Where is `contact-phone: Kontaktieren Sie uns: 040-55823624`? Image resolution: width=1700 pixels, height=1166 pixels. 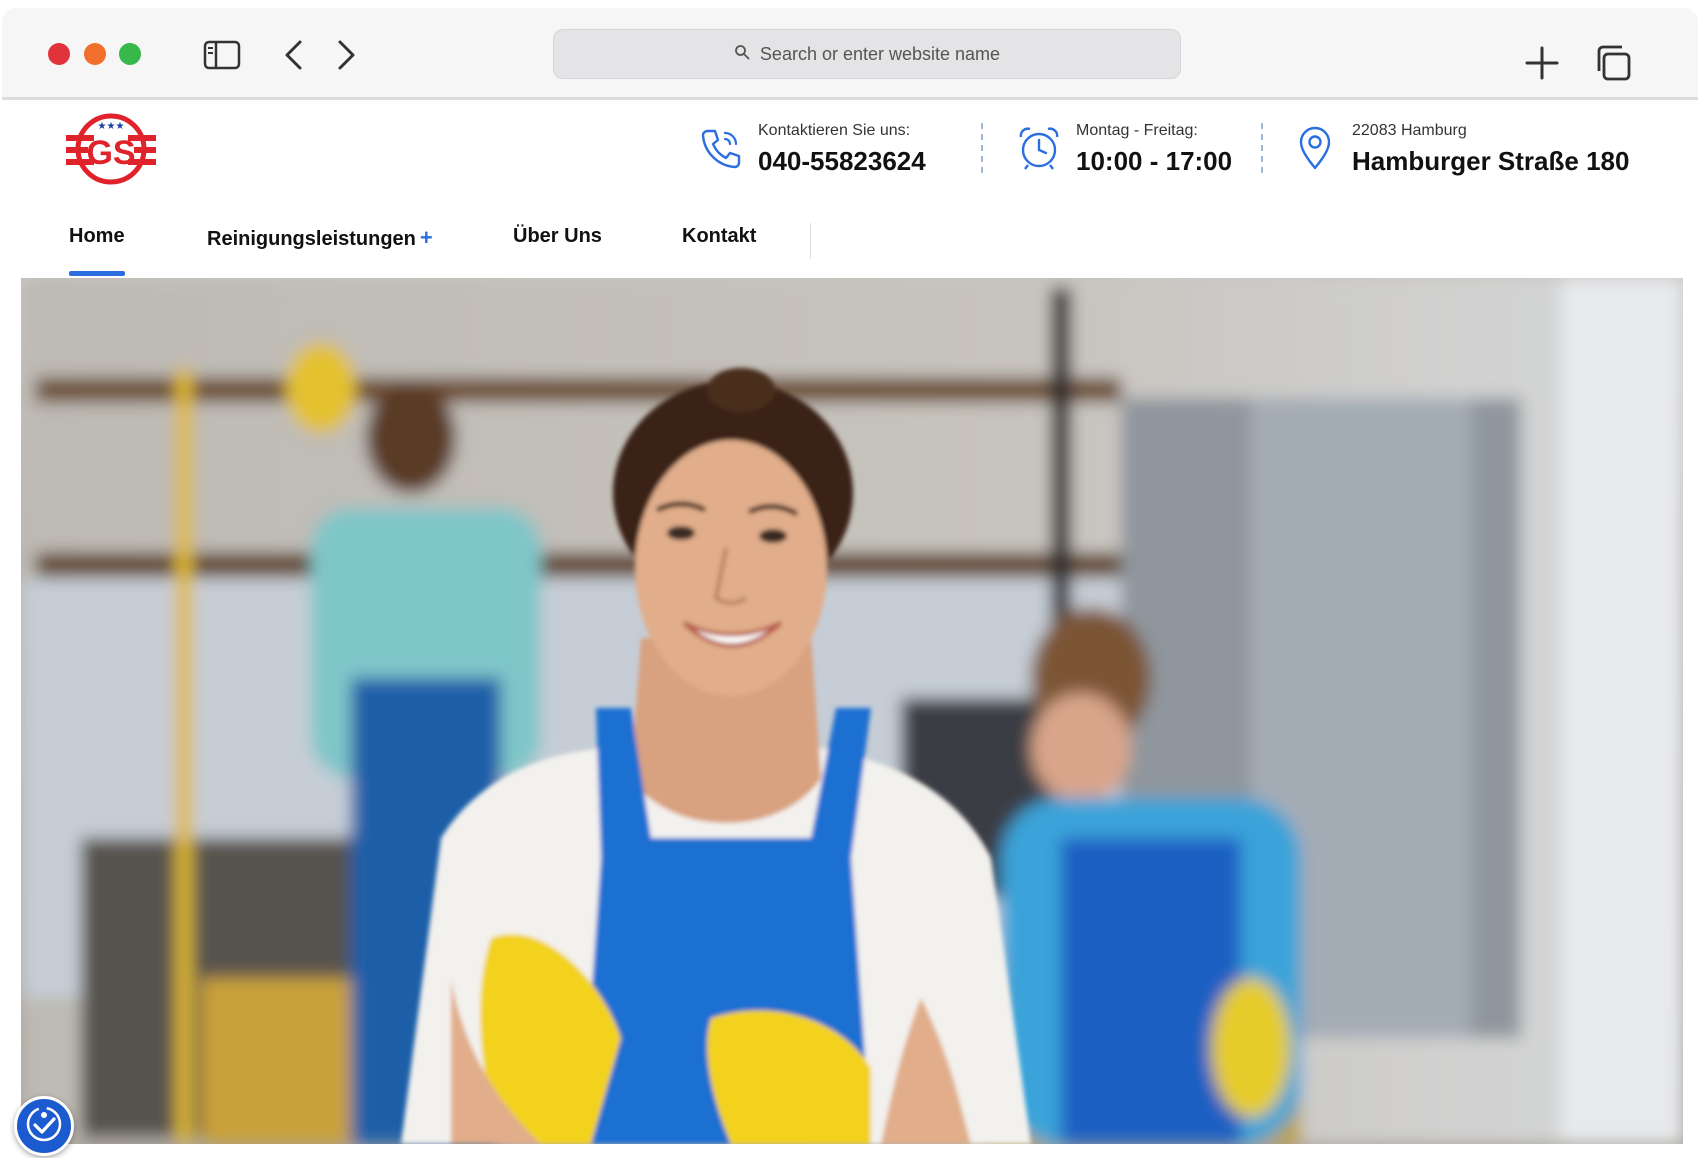 contact-phone: Kontaktieren Sie uns: 040-55823624 is located at coordinates (812, 149).